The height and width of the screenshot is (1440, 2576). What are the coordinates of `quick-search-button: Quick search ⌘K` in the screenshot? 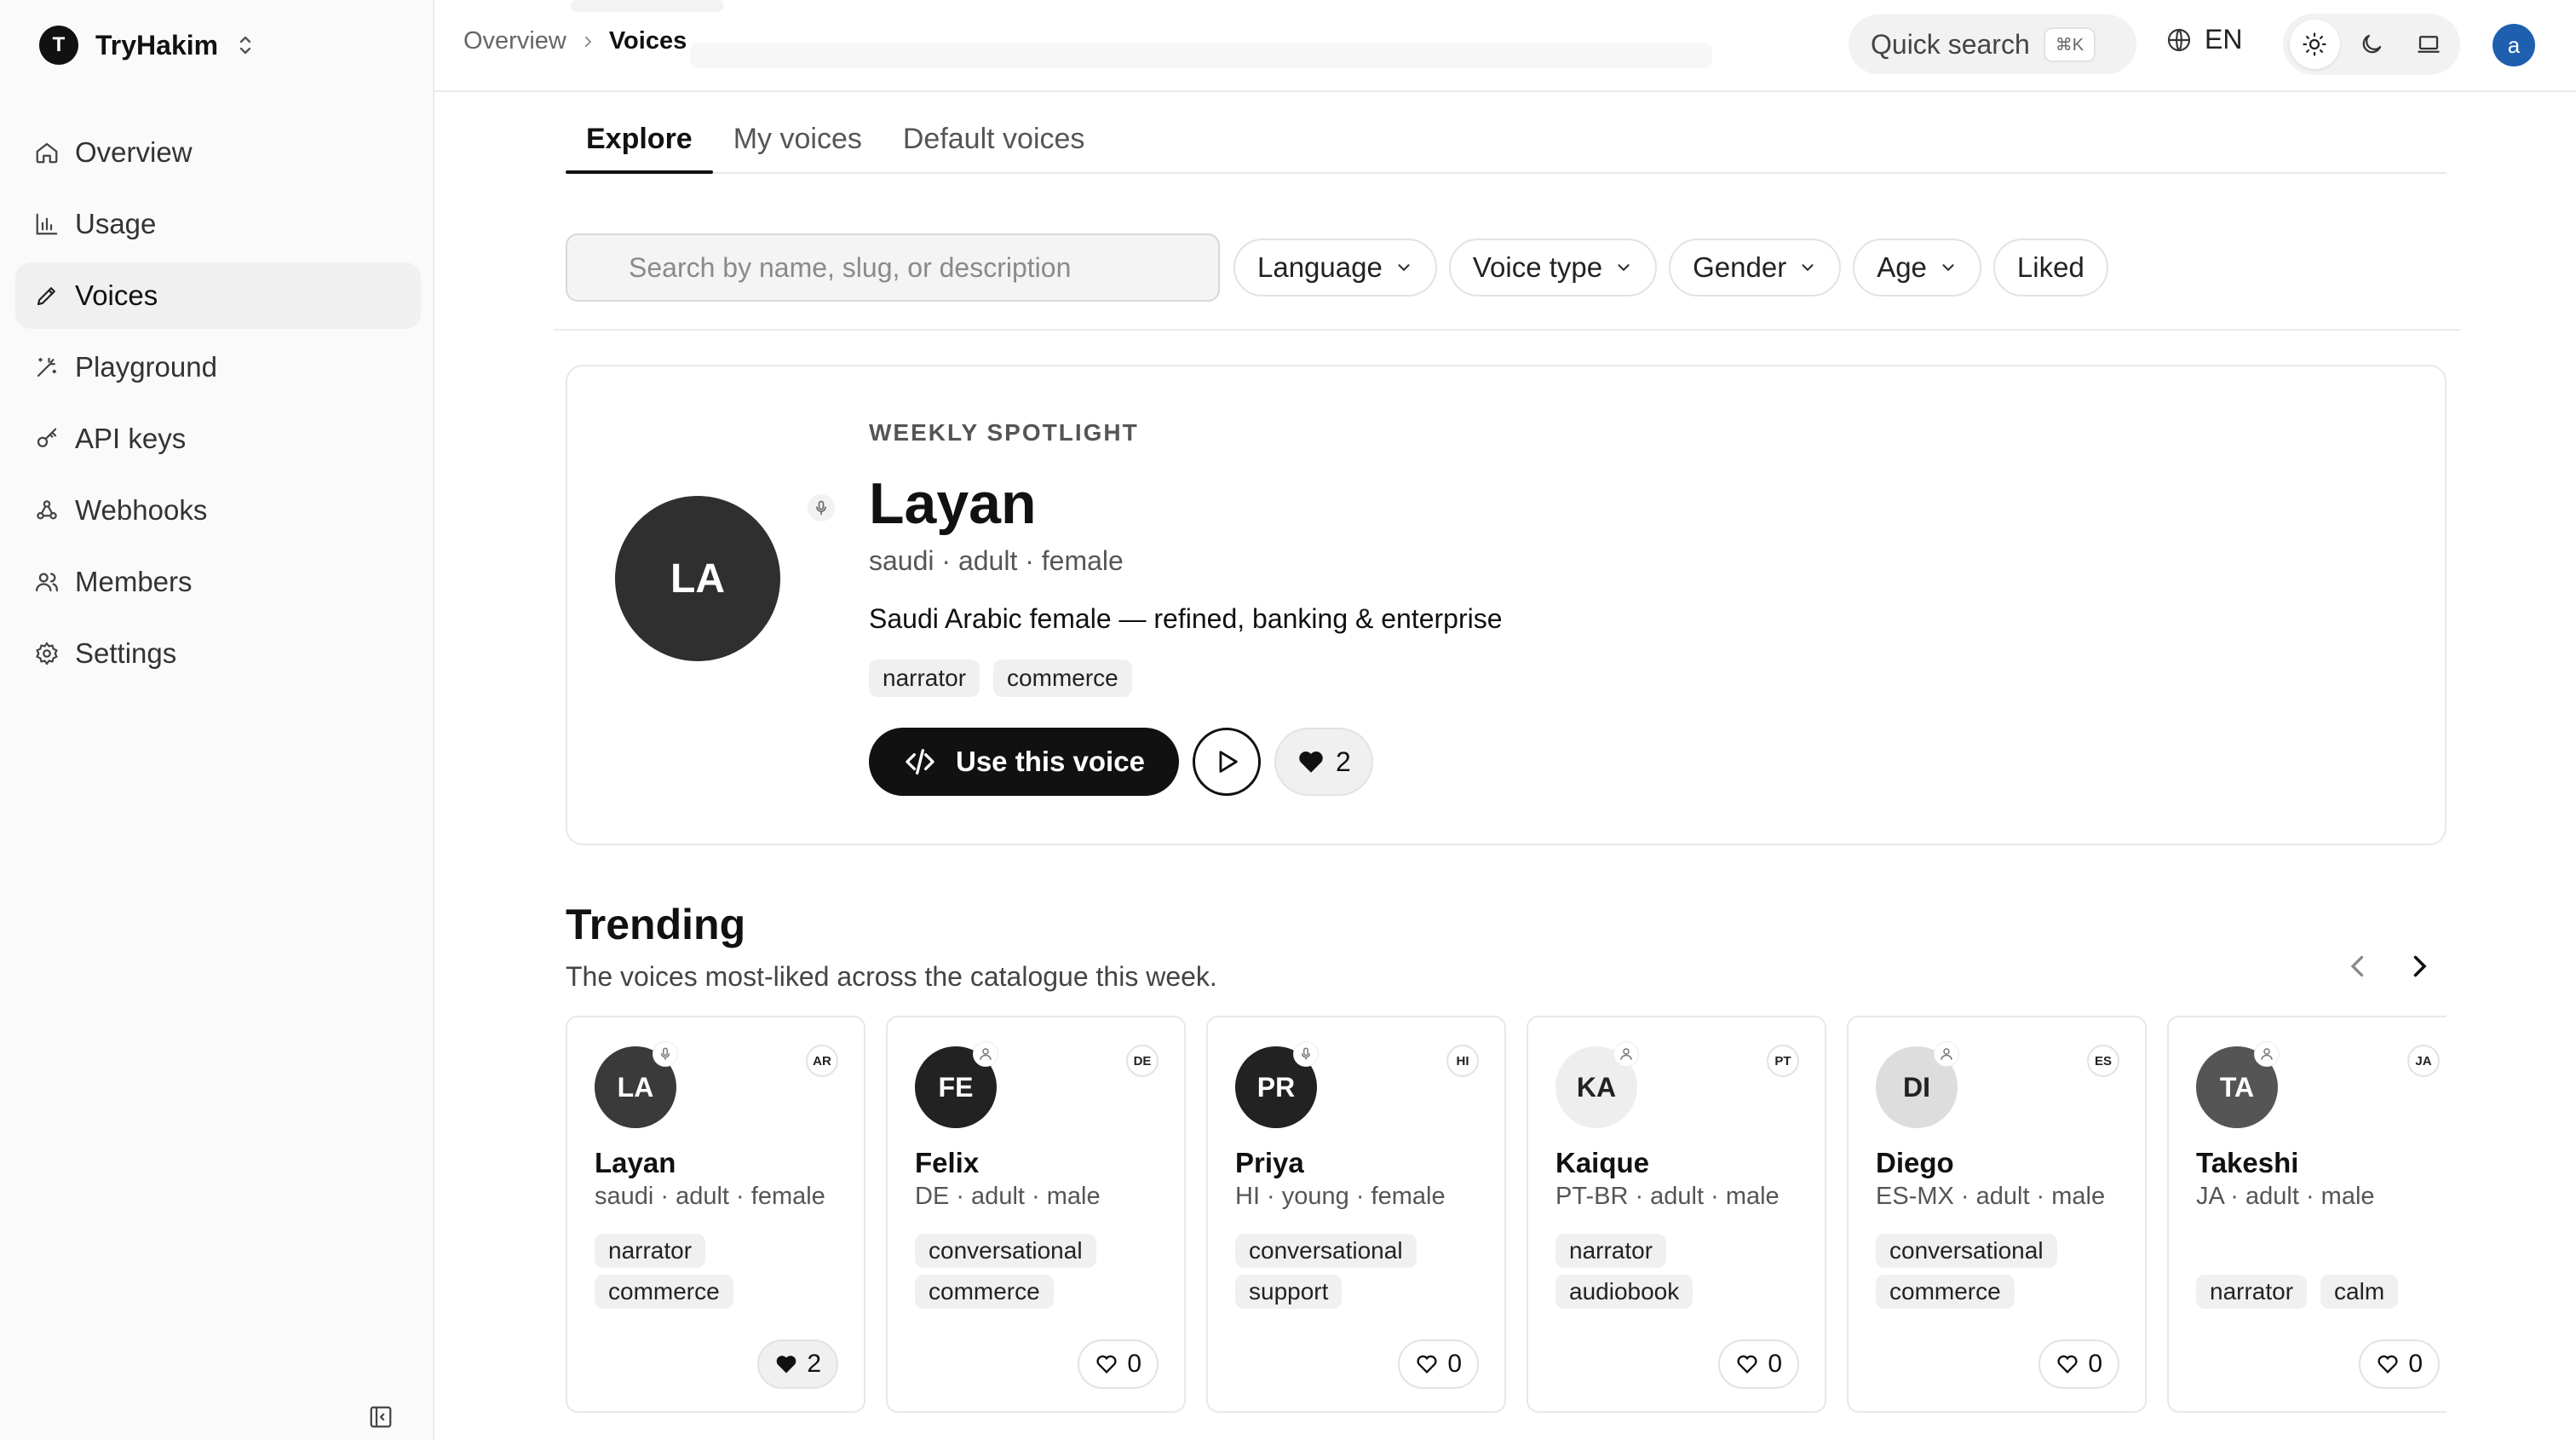 It's located at (1993, 44).